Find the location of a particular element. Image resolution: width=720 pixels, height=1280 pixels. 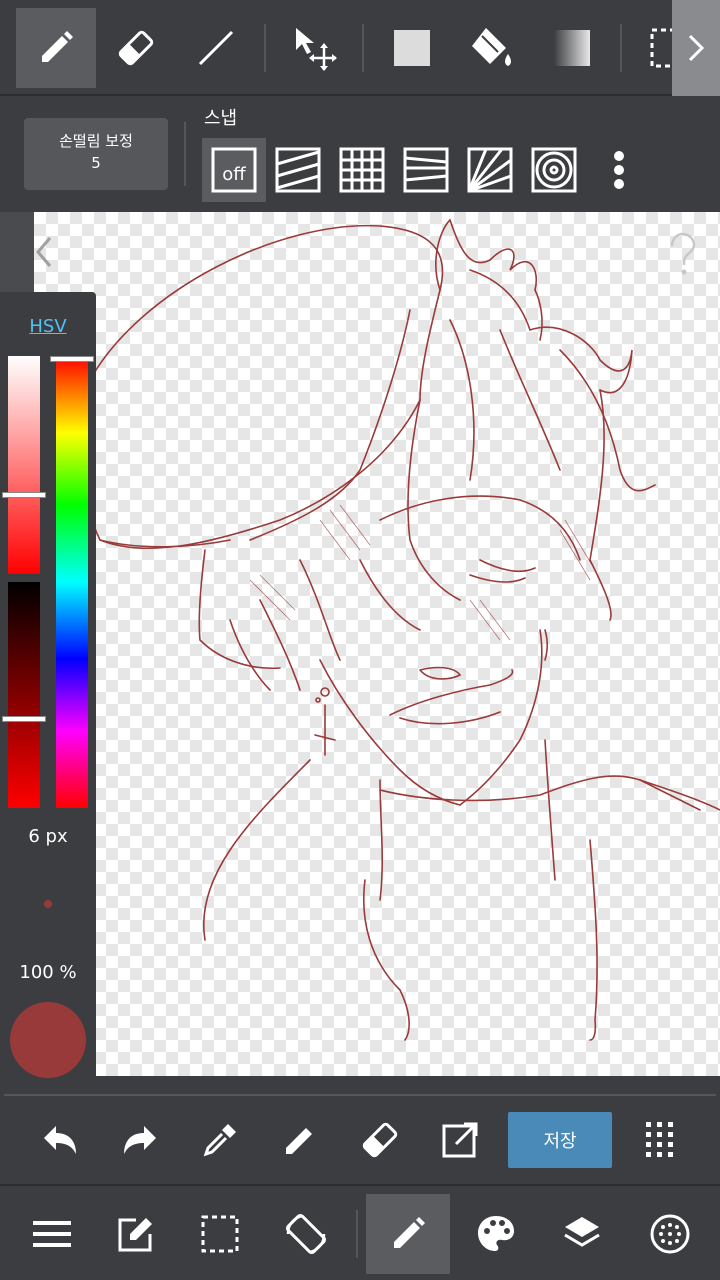

gradient-tool-button is located at coordinates (572, 48).